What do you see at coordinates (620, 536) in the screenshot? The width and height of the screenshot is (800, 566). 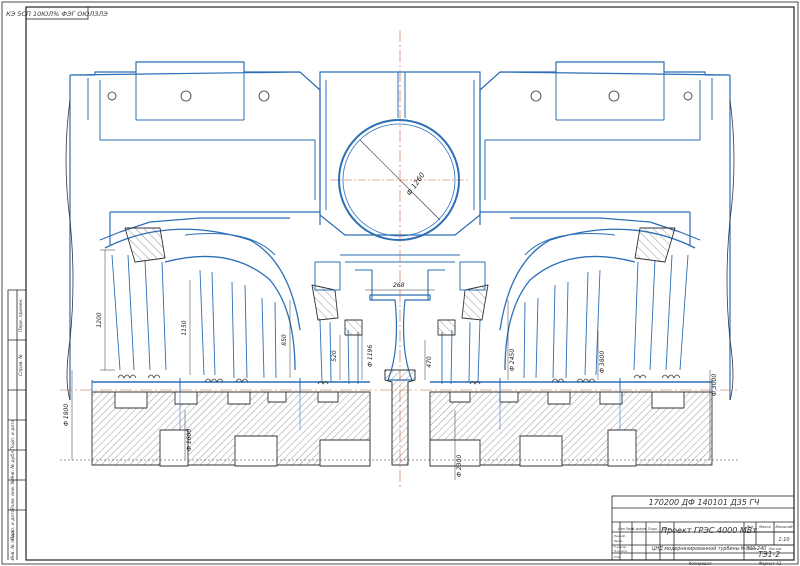 I see `title-block-role-0: Разраб.` at bounding box center [620, 536].